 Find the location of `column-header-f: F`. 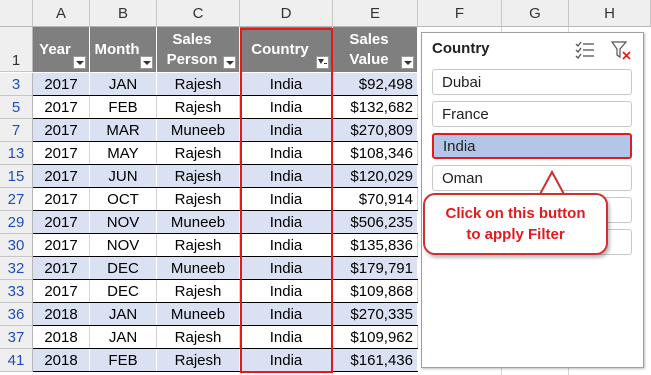

column-header-f: F is located at coordinates (460, 13).